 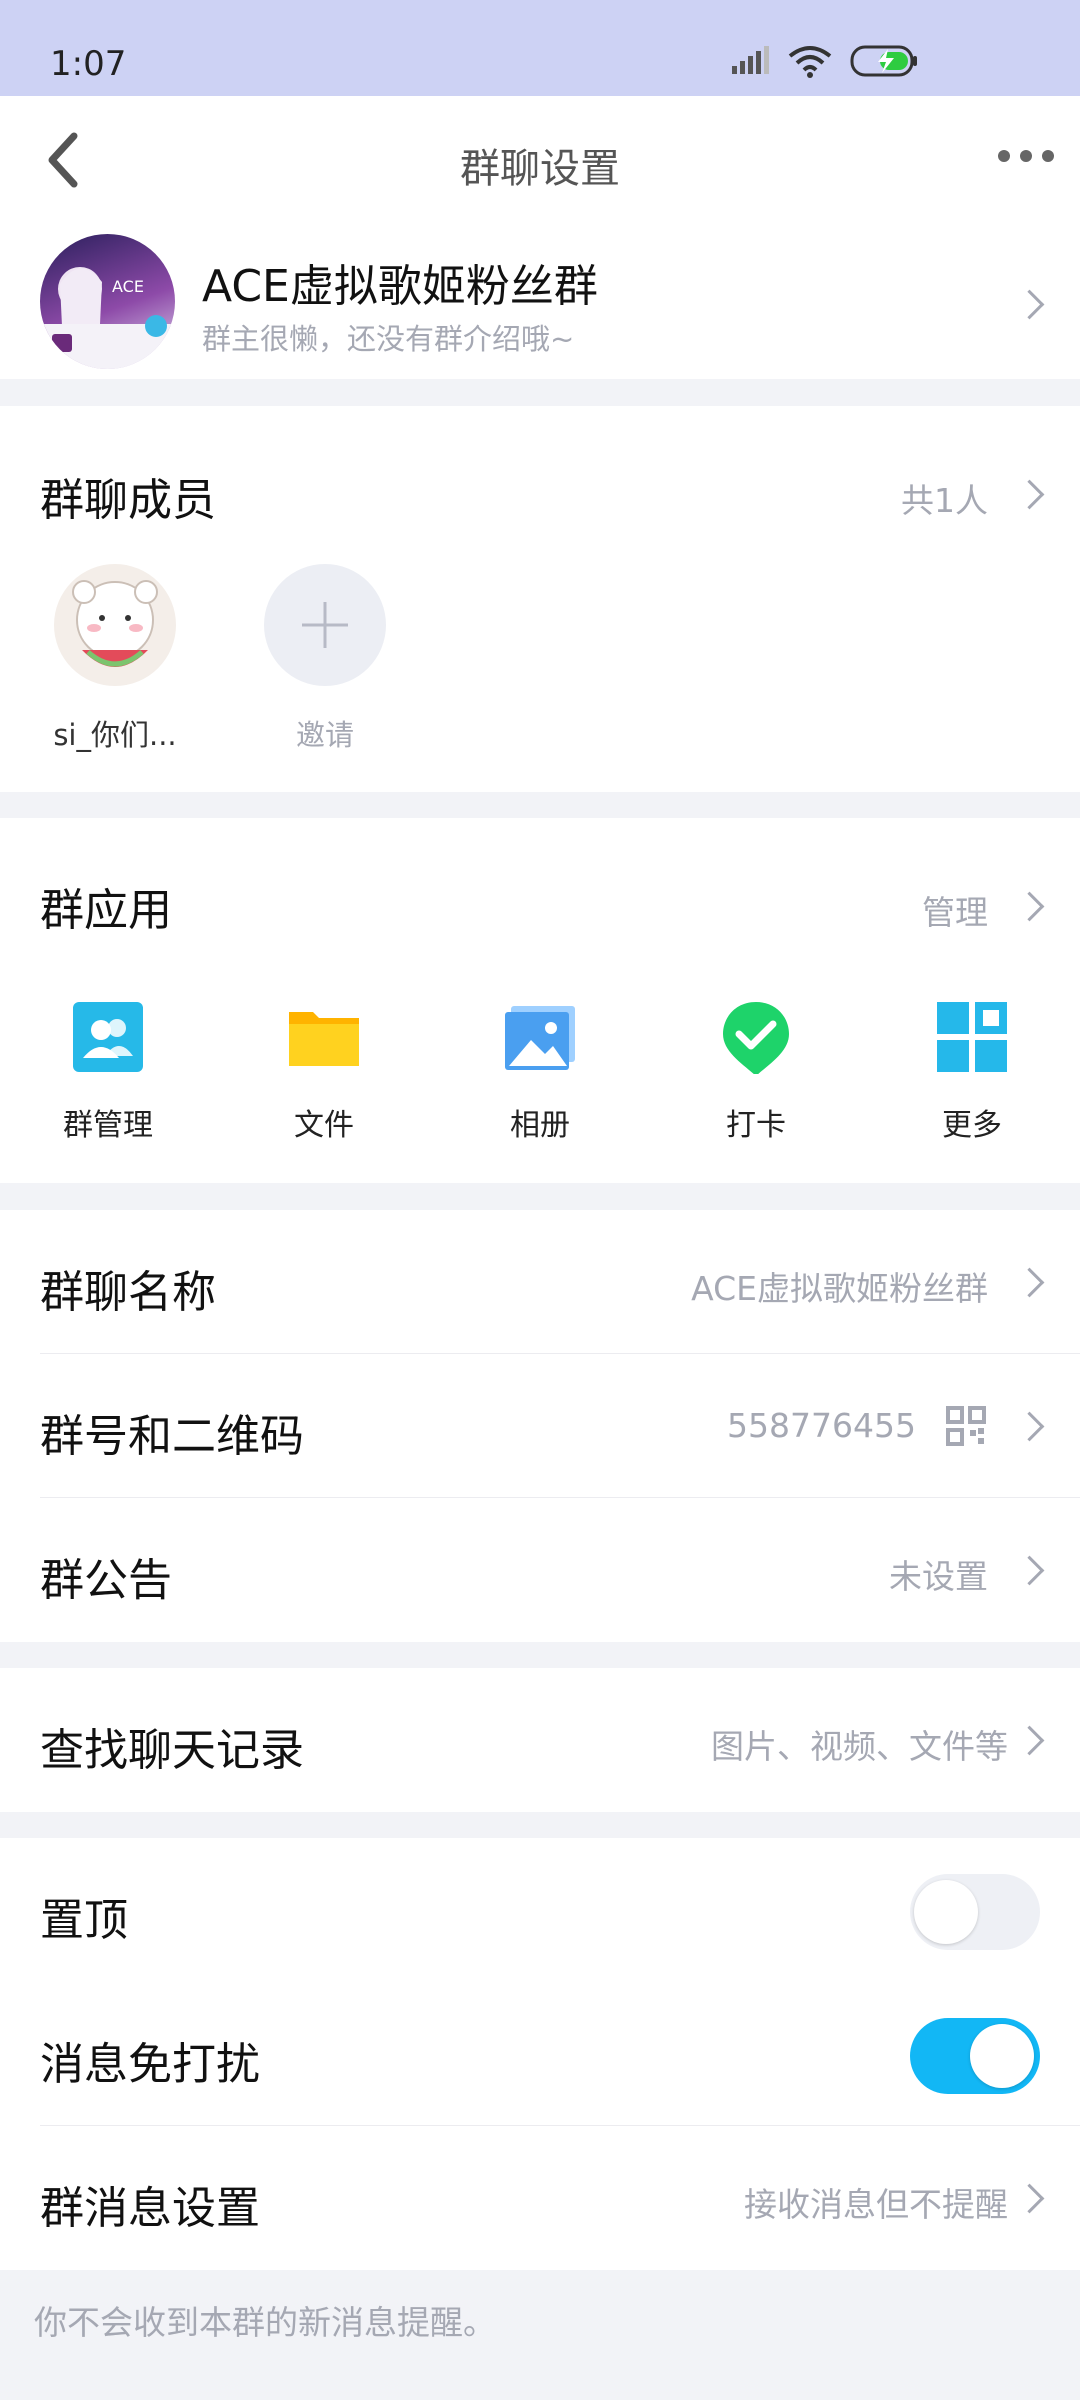 What do you see at coordinates (540, 1125) in the screenshot?
I see `app-label: 相册` at bounding box center [540, 1125].